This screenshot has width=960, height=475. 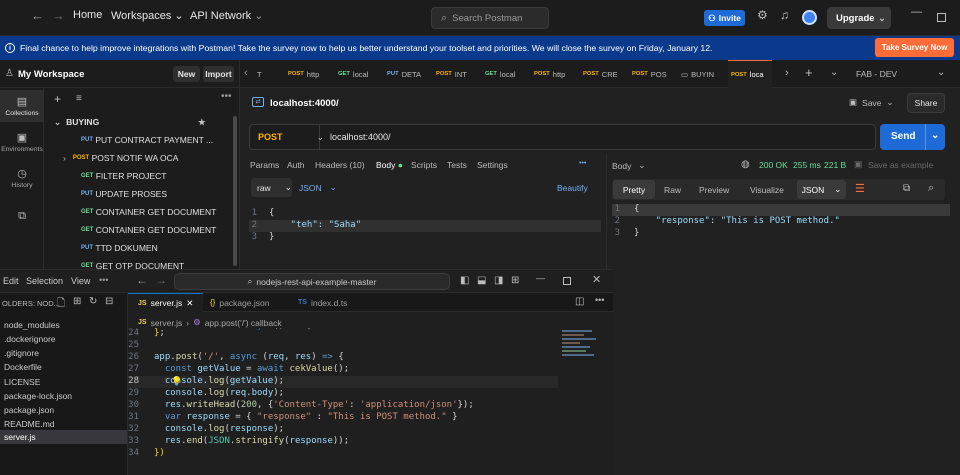 I want to click on new-folder-icon: ⊞, so click(x=77, y=301).